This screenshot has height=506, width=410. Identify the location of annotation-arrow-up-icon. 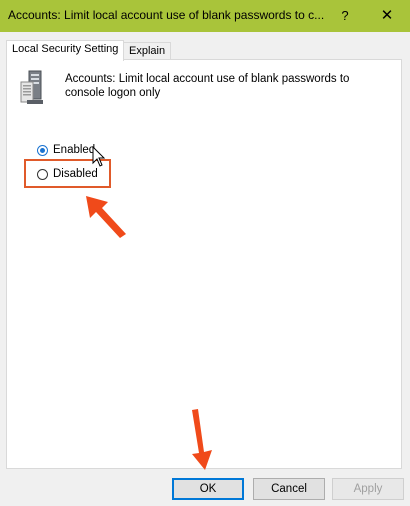
(106, 217).